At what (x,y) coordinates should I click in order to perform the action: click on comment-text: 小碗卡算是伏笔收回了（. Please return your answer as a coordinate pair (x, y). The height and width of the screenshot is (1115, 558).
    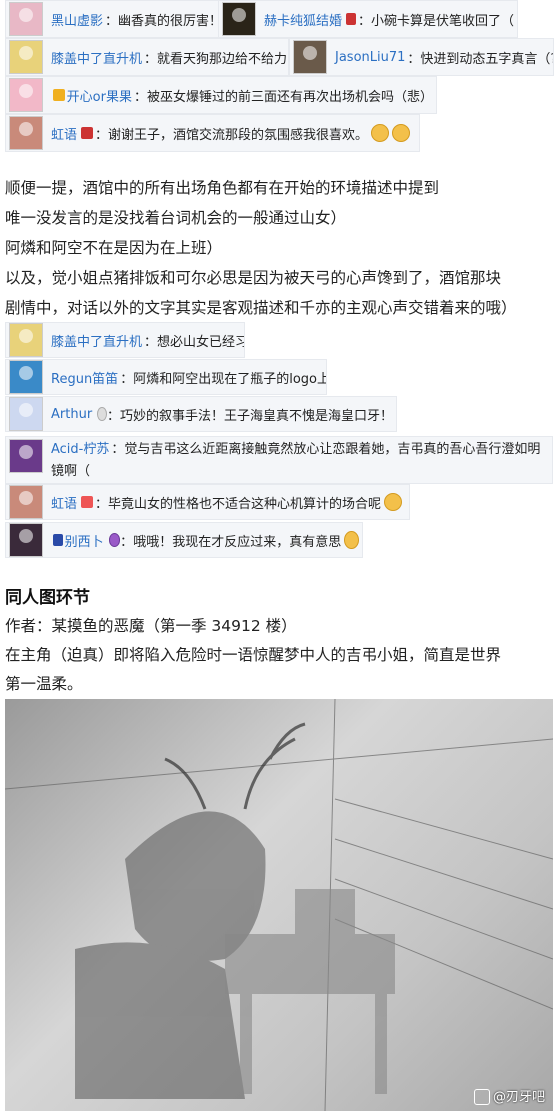
    Looking at the image, I should click on (442, 21).